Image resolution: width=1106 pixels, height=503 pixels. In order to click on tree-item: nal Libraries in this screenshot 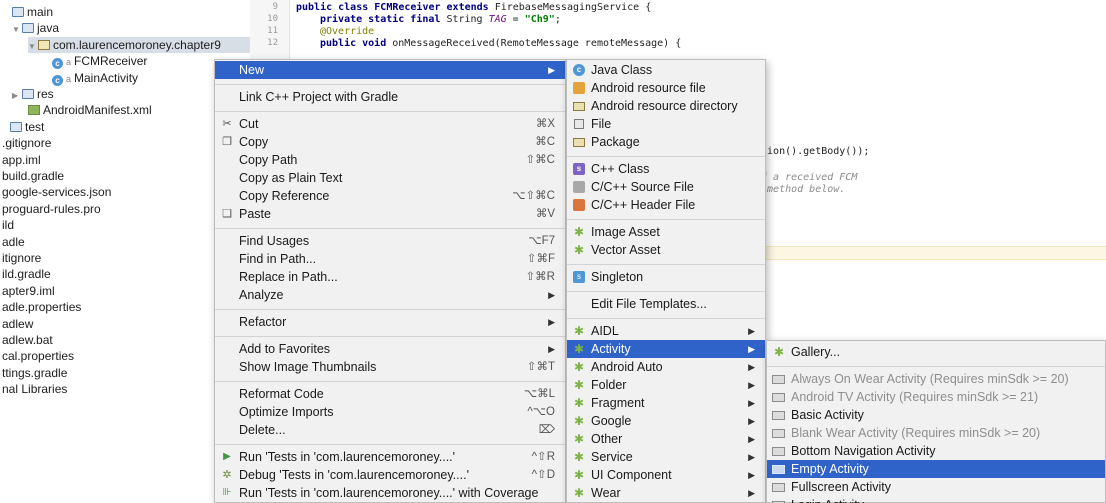, I will do `click(34, 389)`.